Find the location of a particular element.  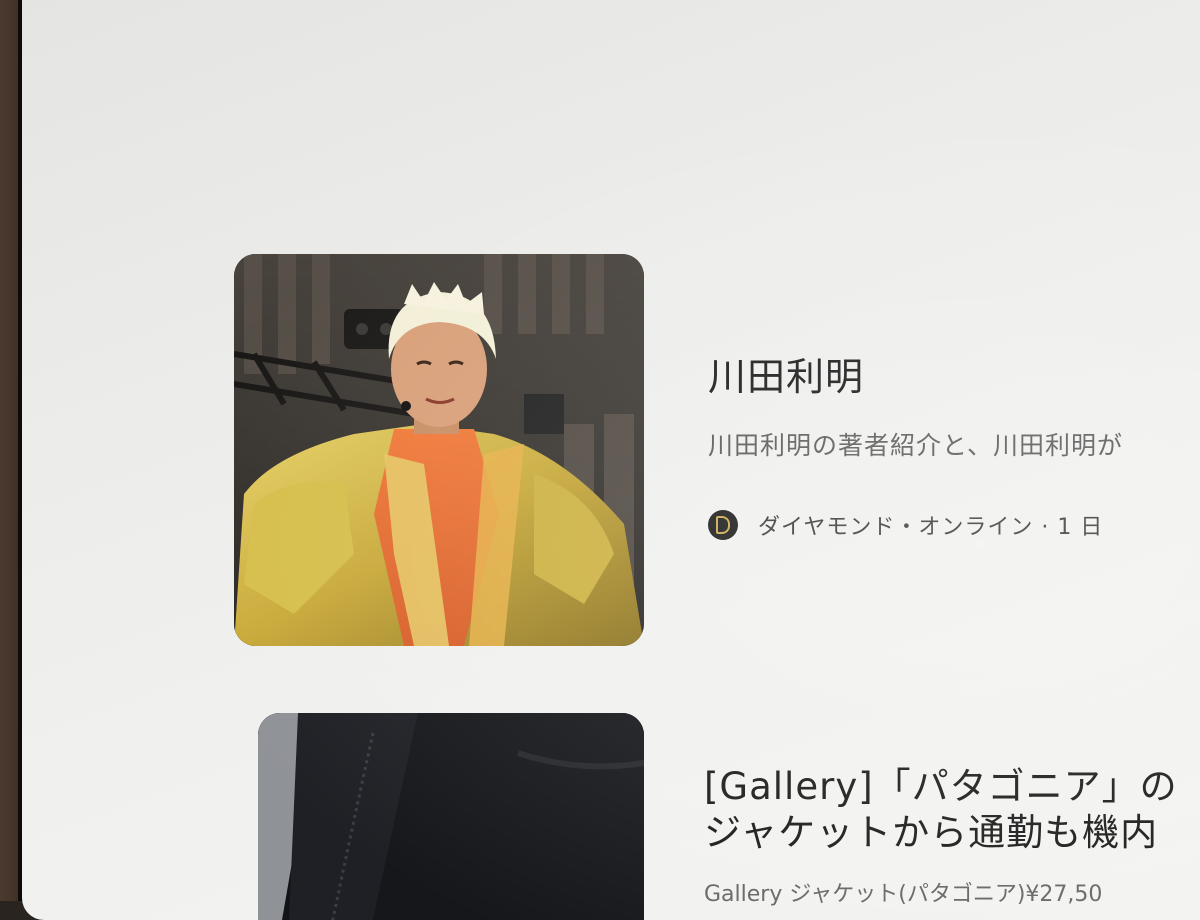

result-thumbnail-jacket is located at coordinates (451, 816).